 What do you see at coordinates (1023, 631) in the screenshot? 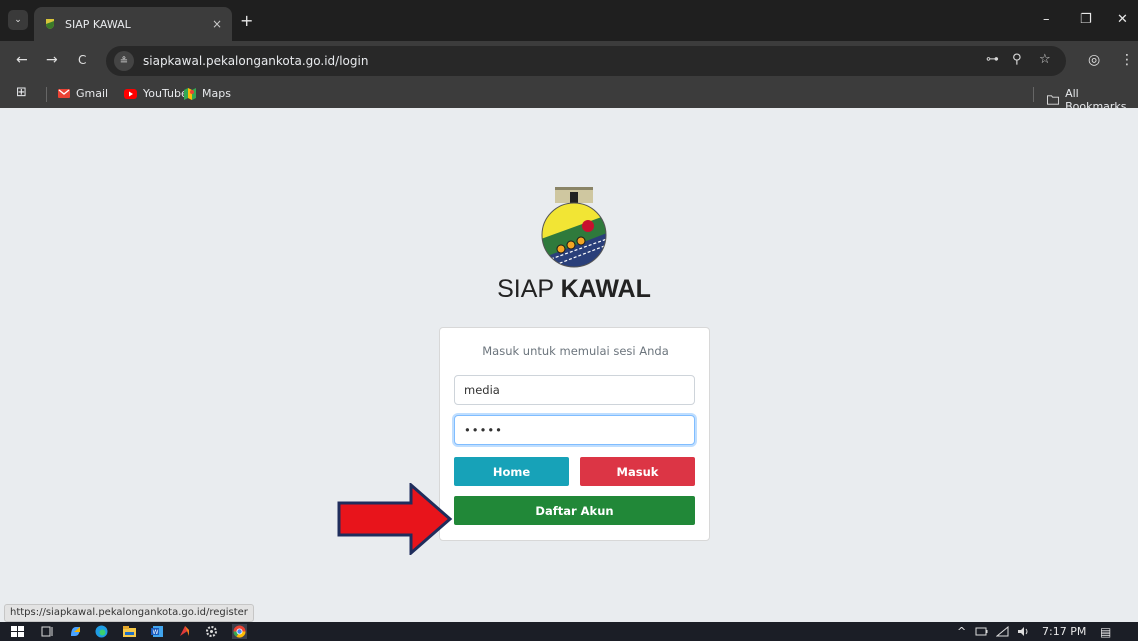
I see `volume-icon` at bounding box center [1023, 631].